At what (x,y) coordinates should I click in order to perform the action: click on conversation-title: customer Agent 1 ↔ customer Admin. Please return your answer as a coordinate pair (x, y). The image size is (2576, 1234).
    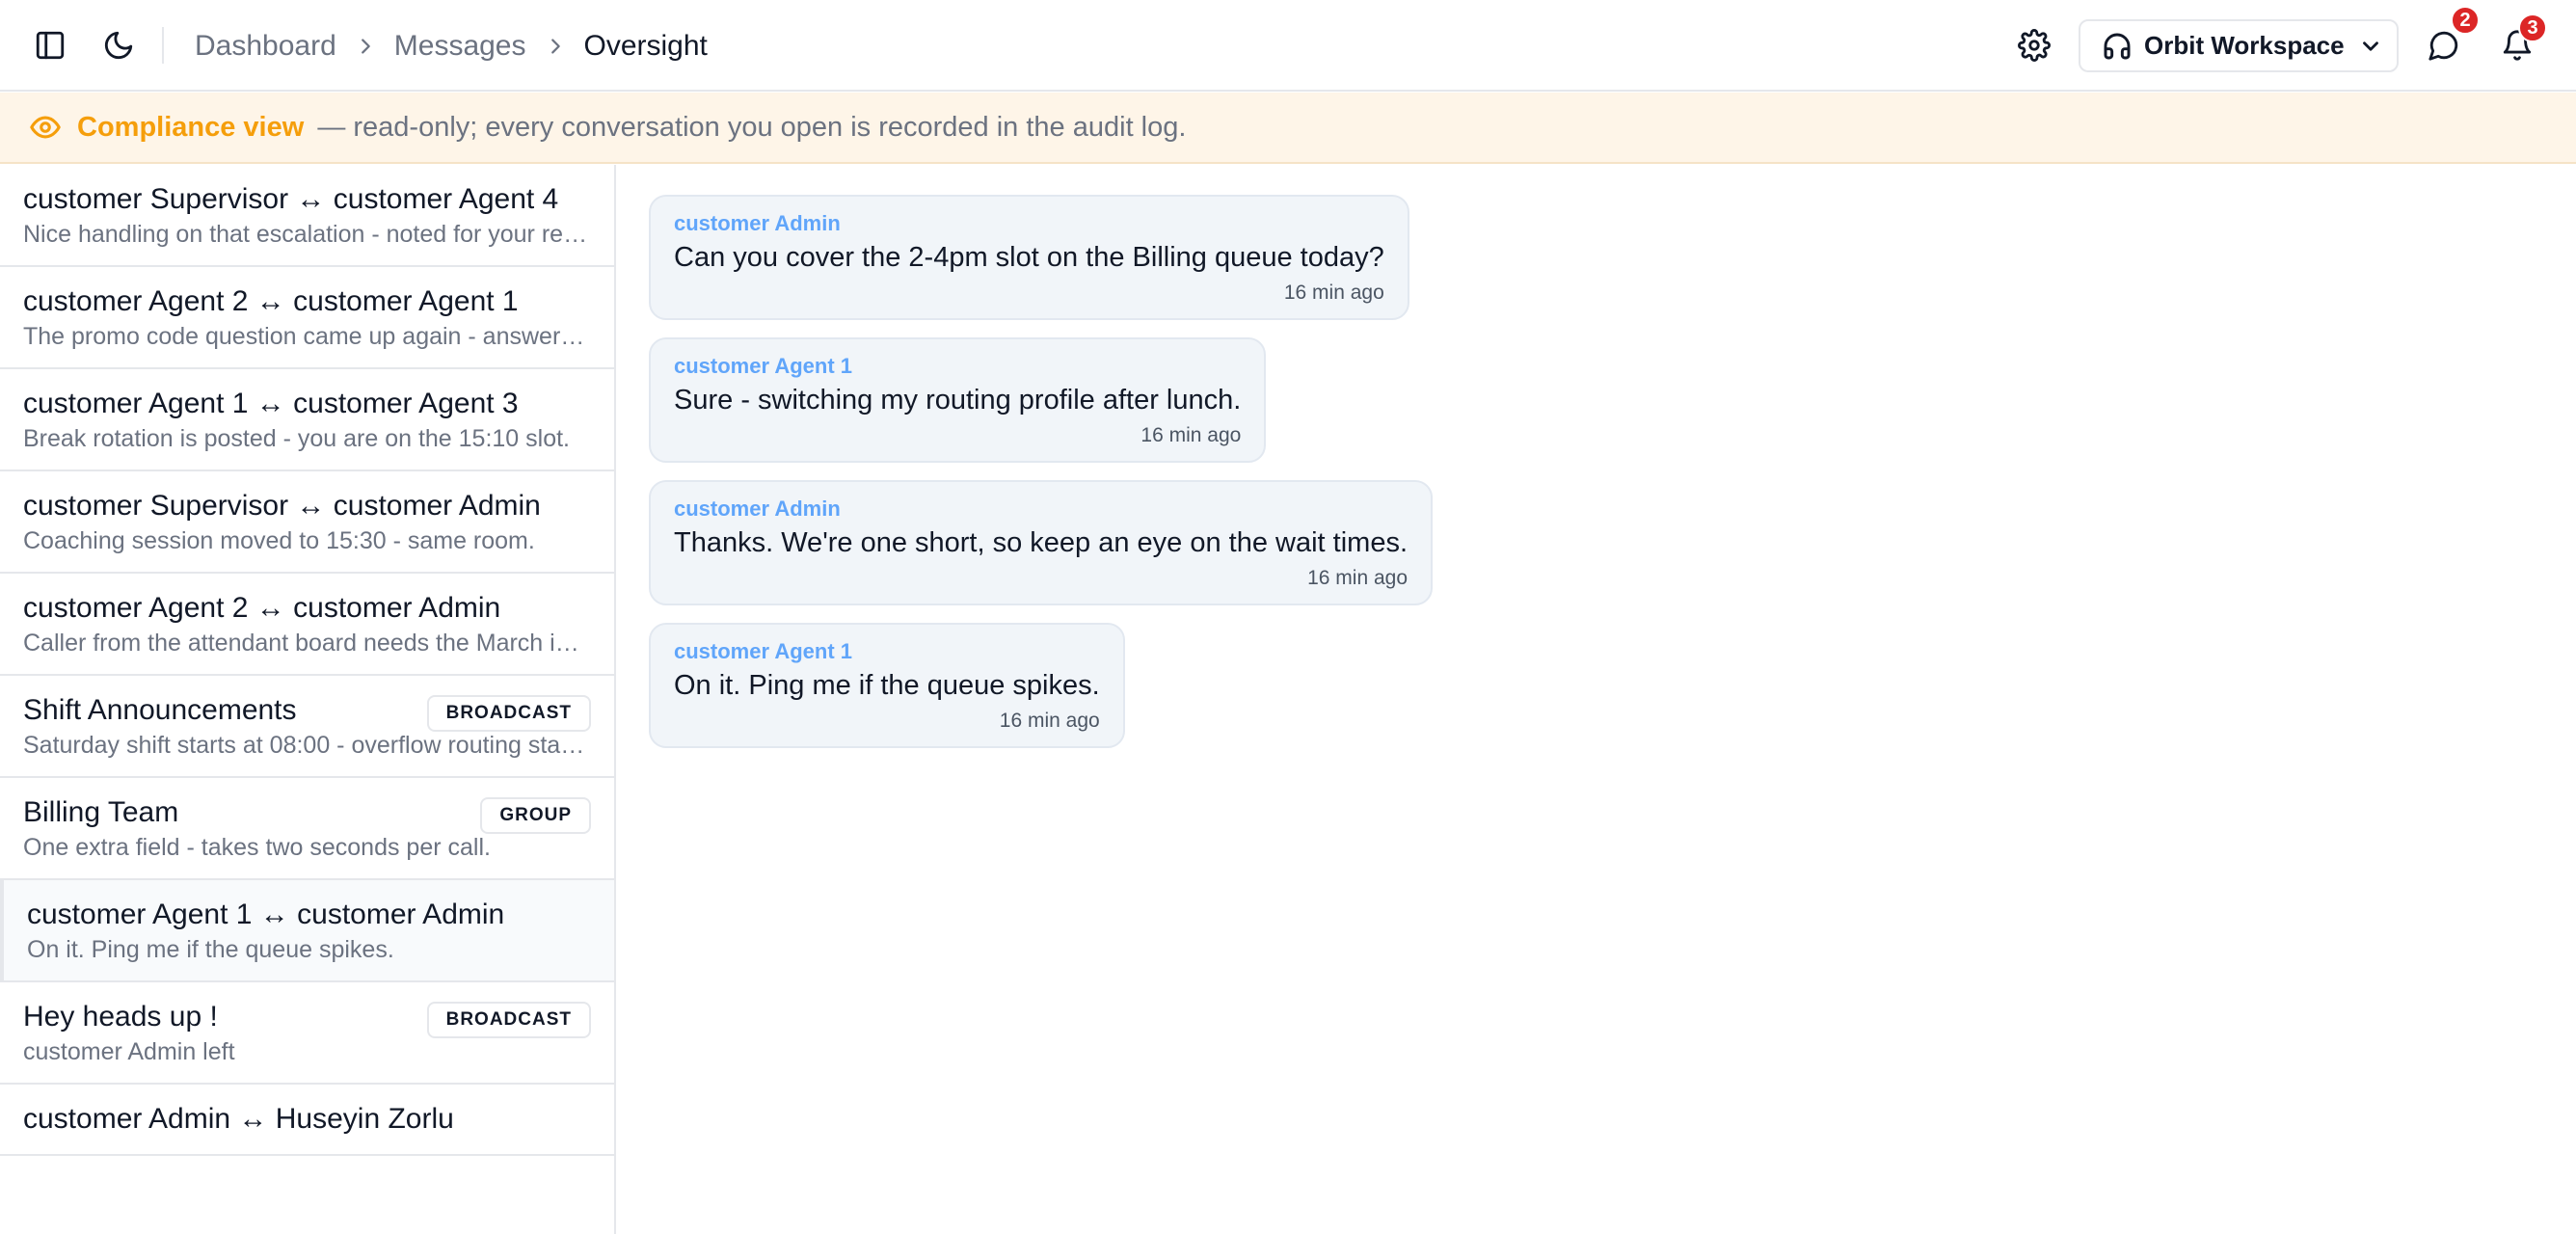
    Looking at the image, I should click on (266, 914).